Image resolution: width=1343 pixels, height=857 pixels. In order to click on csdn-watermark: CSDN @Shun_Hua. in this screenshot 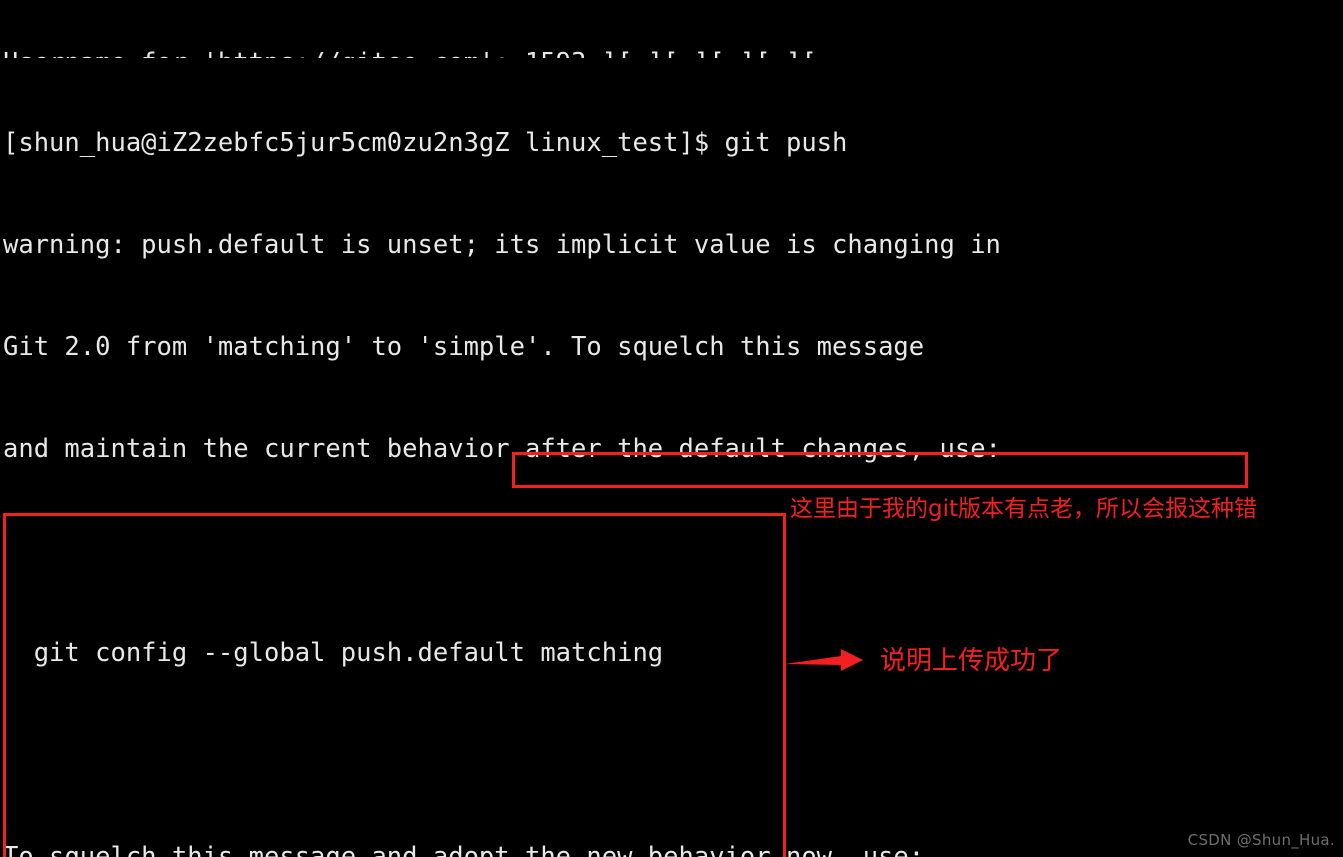, I will do `click(1261, 840)`.